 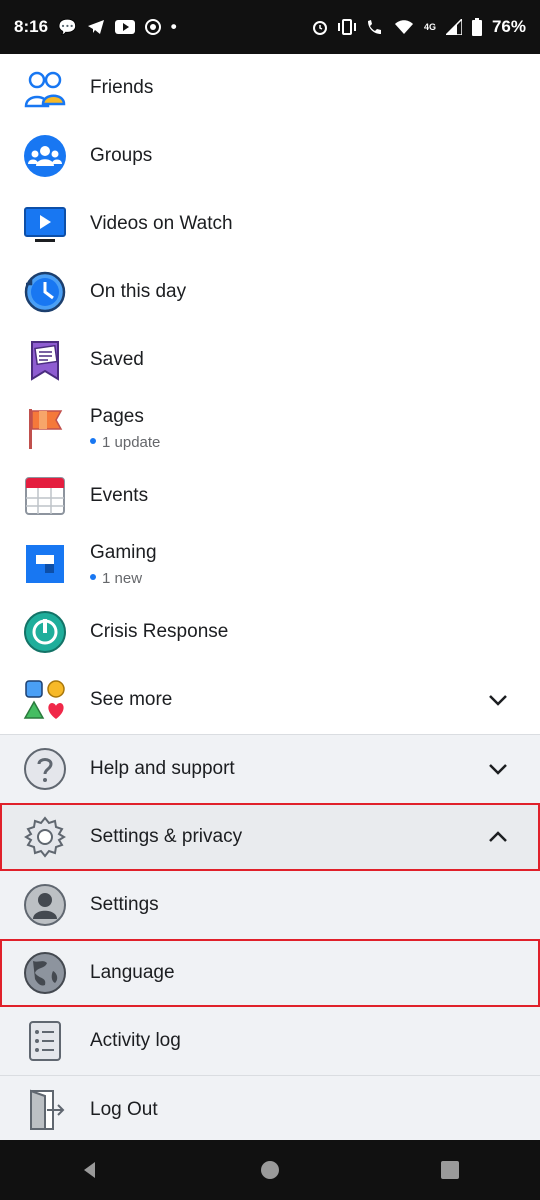 I want to click on pages-icon, so click(x=45, y=428).